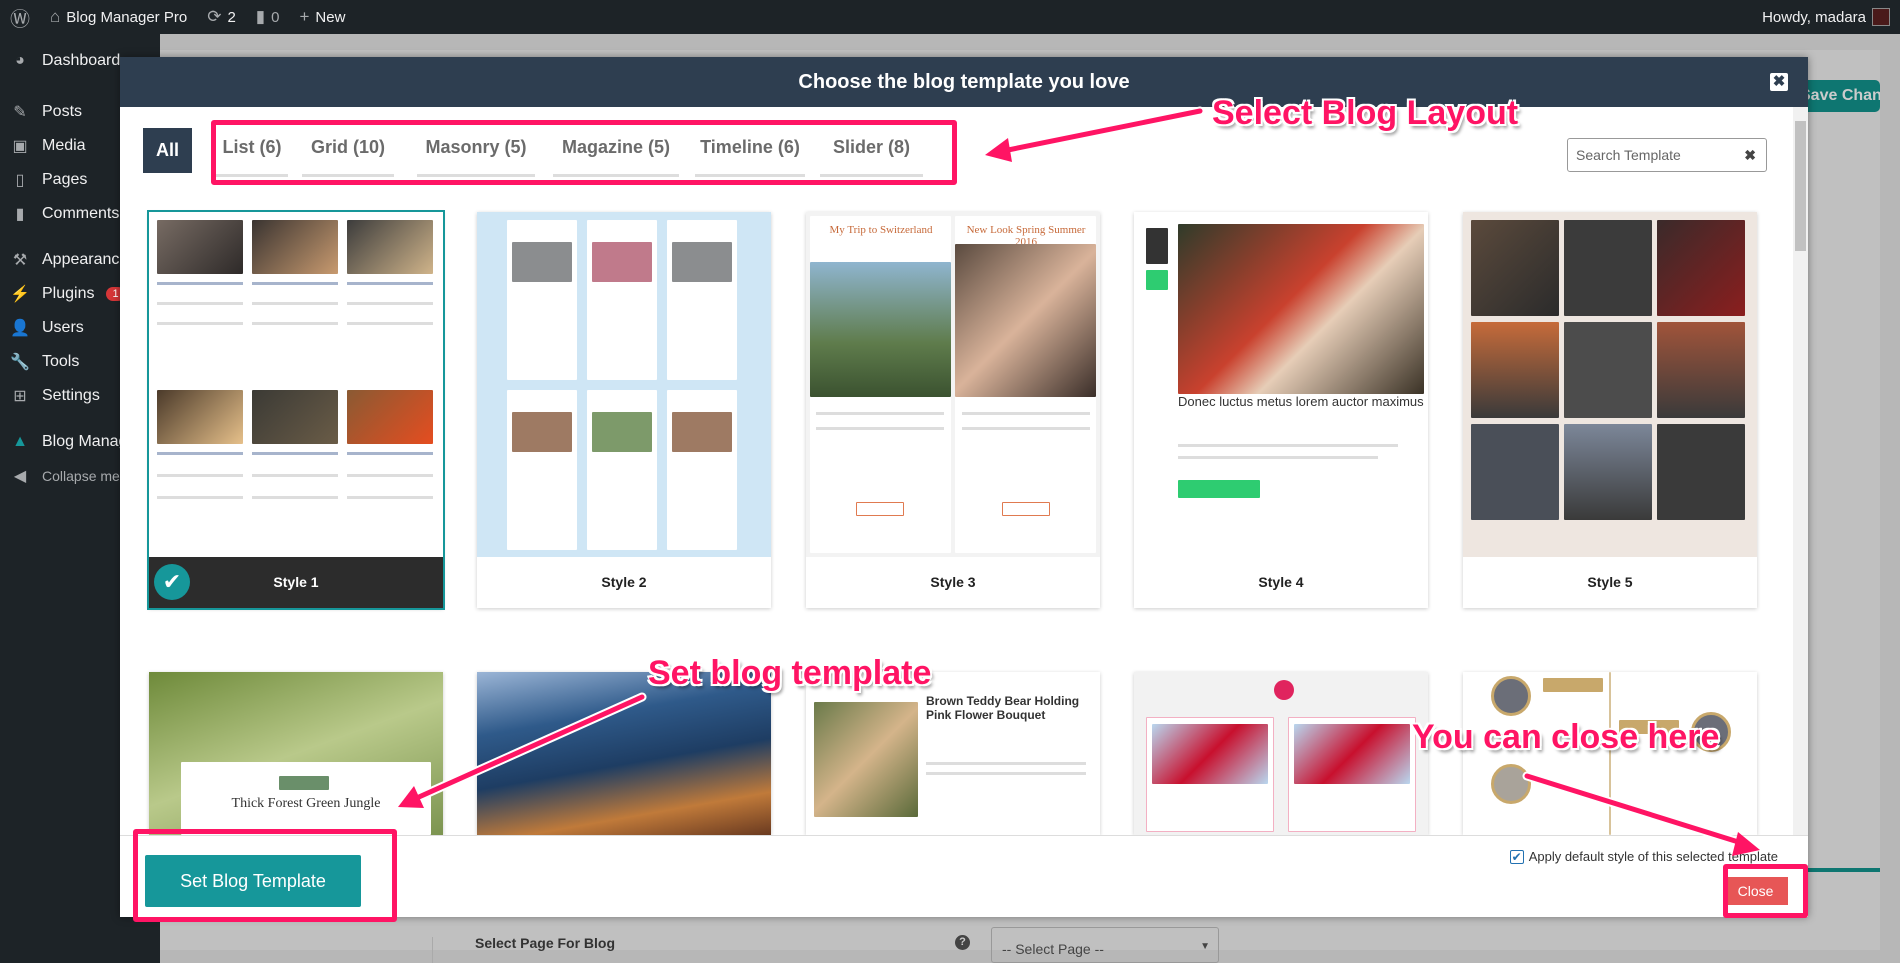  What do you see at coordinates (790, 673) in the screenshot?
I see `annotation-set-template: Set blog template` at bounding box center [790, 673].